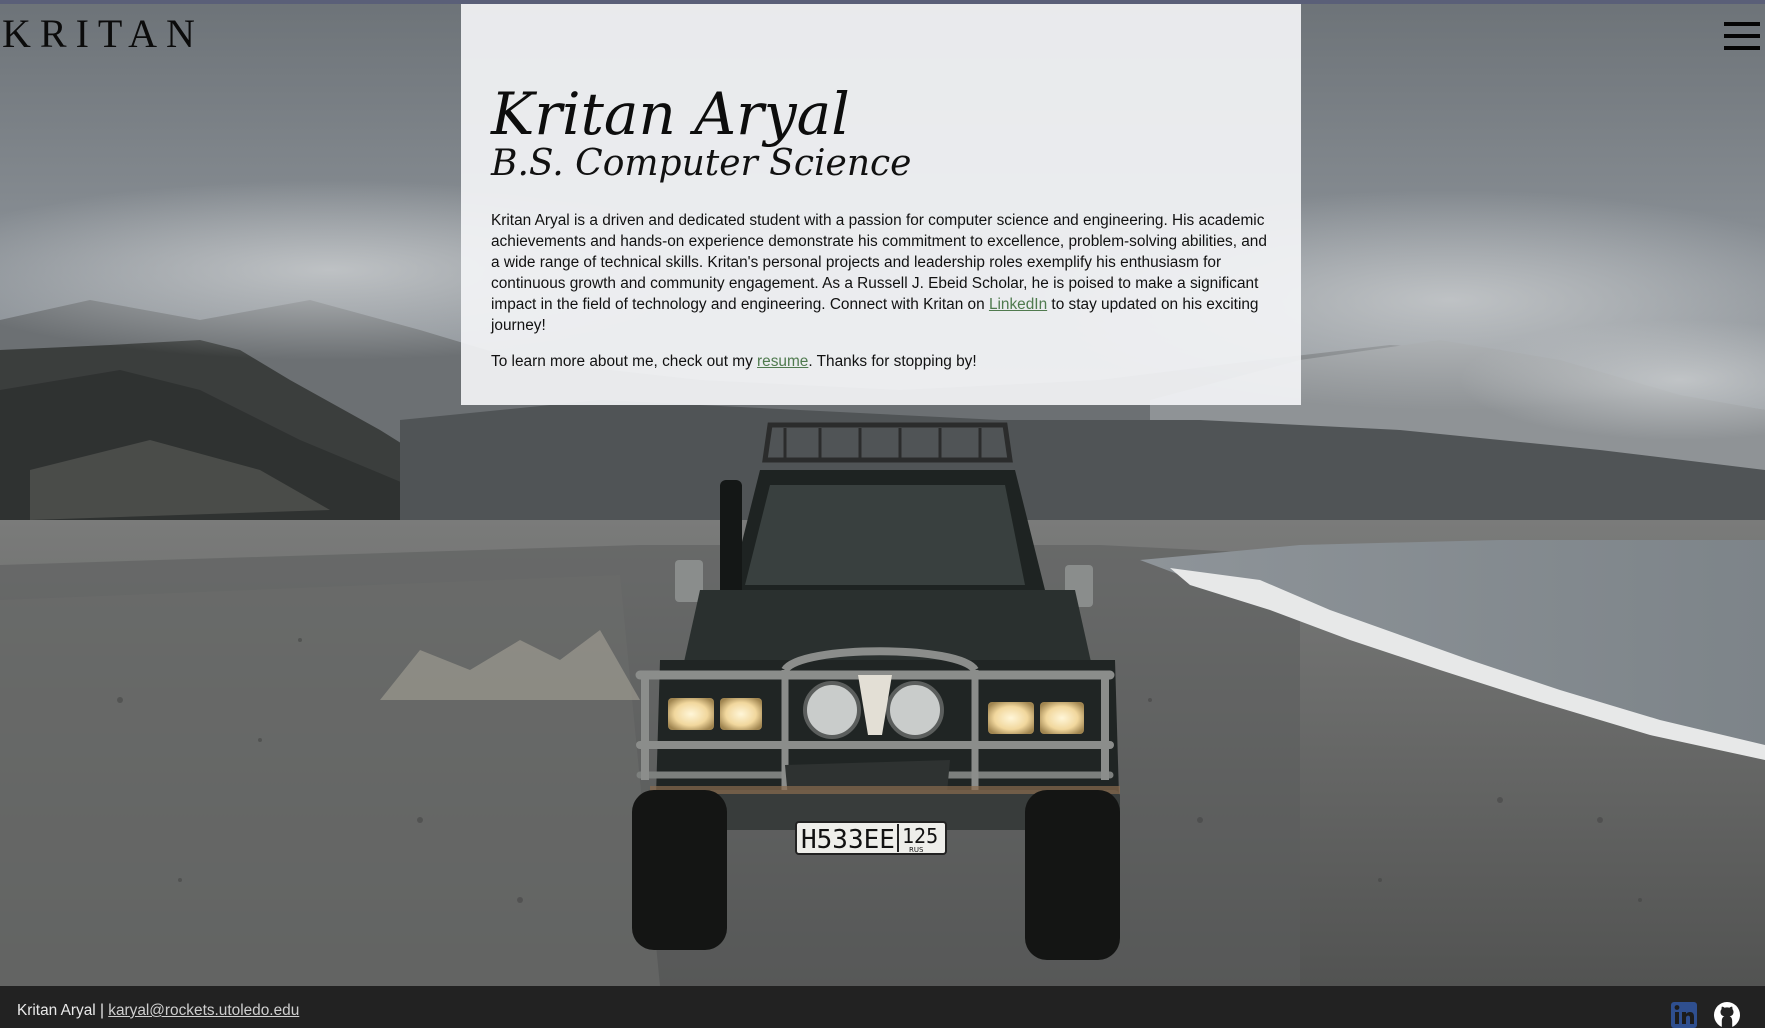 The width and height of the screenshot is (1765, 1028). I want to click on resume-link: resume, so click(782, 361).